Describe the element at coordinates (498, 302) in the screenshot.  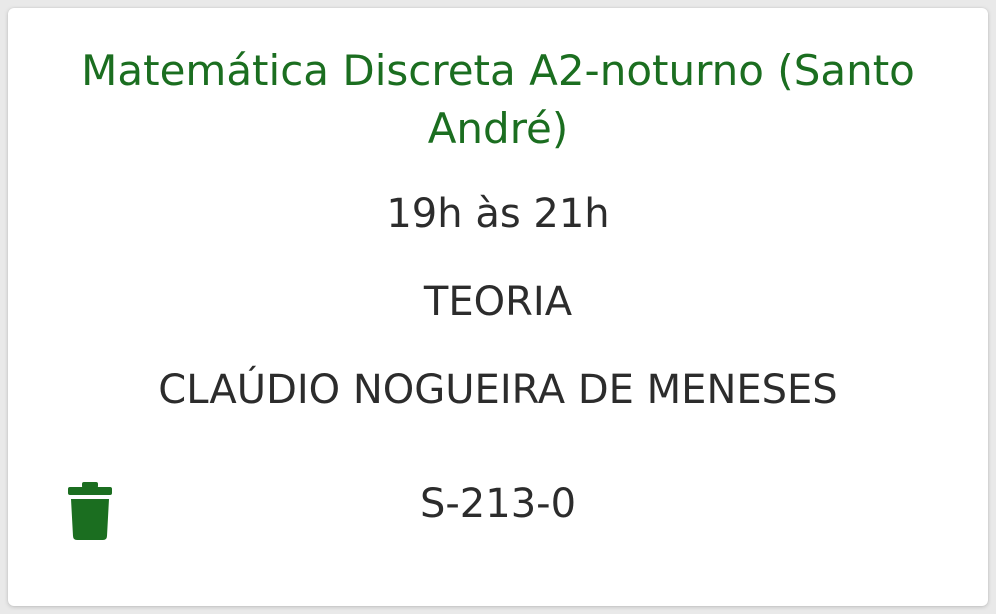
I see `class-type: TEORIA` at that location.